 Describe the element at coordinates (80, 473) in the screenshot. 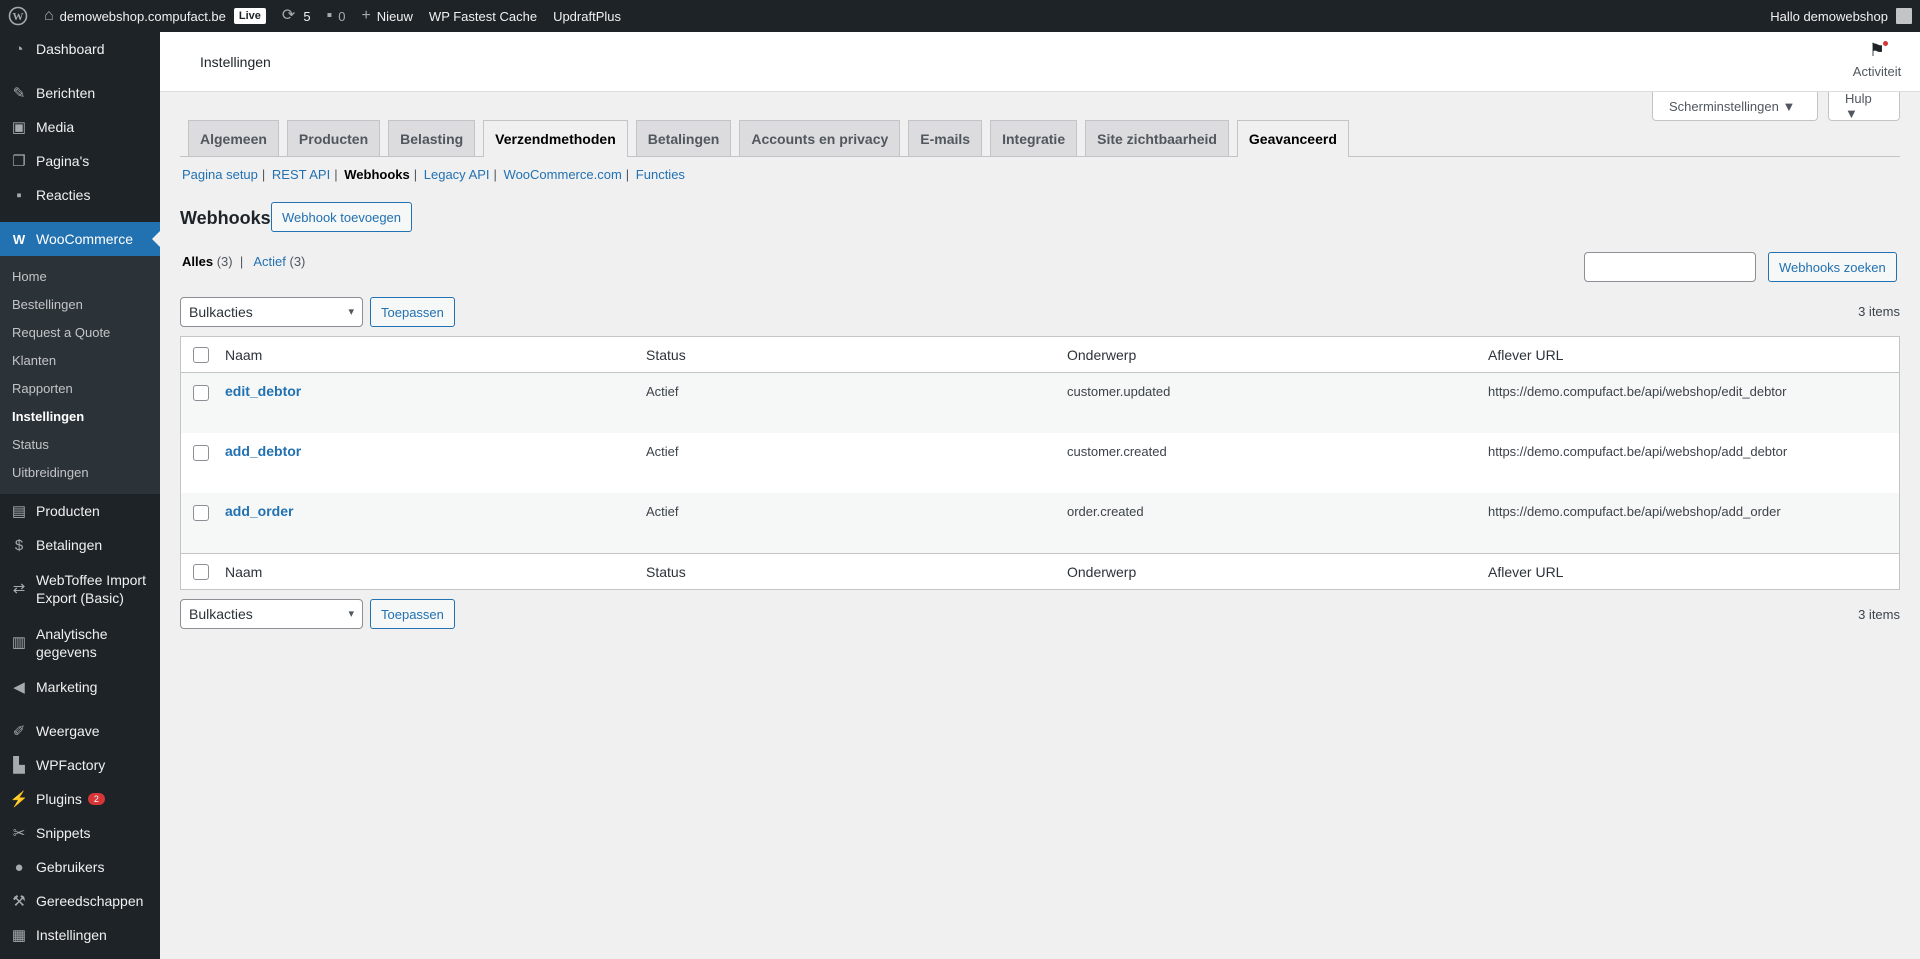

I see `submenu-uitbreidingen: Uitbreidingen` at that location.